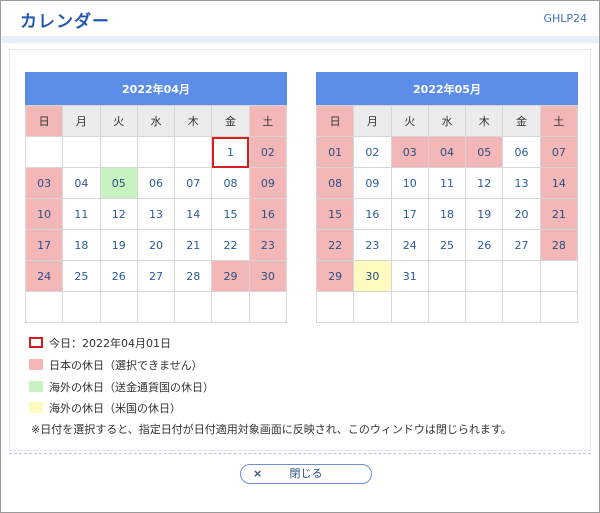 The image size is (600, 513). I want to click on day-cell: 31, so click(409, 276).